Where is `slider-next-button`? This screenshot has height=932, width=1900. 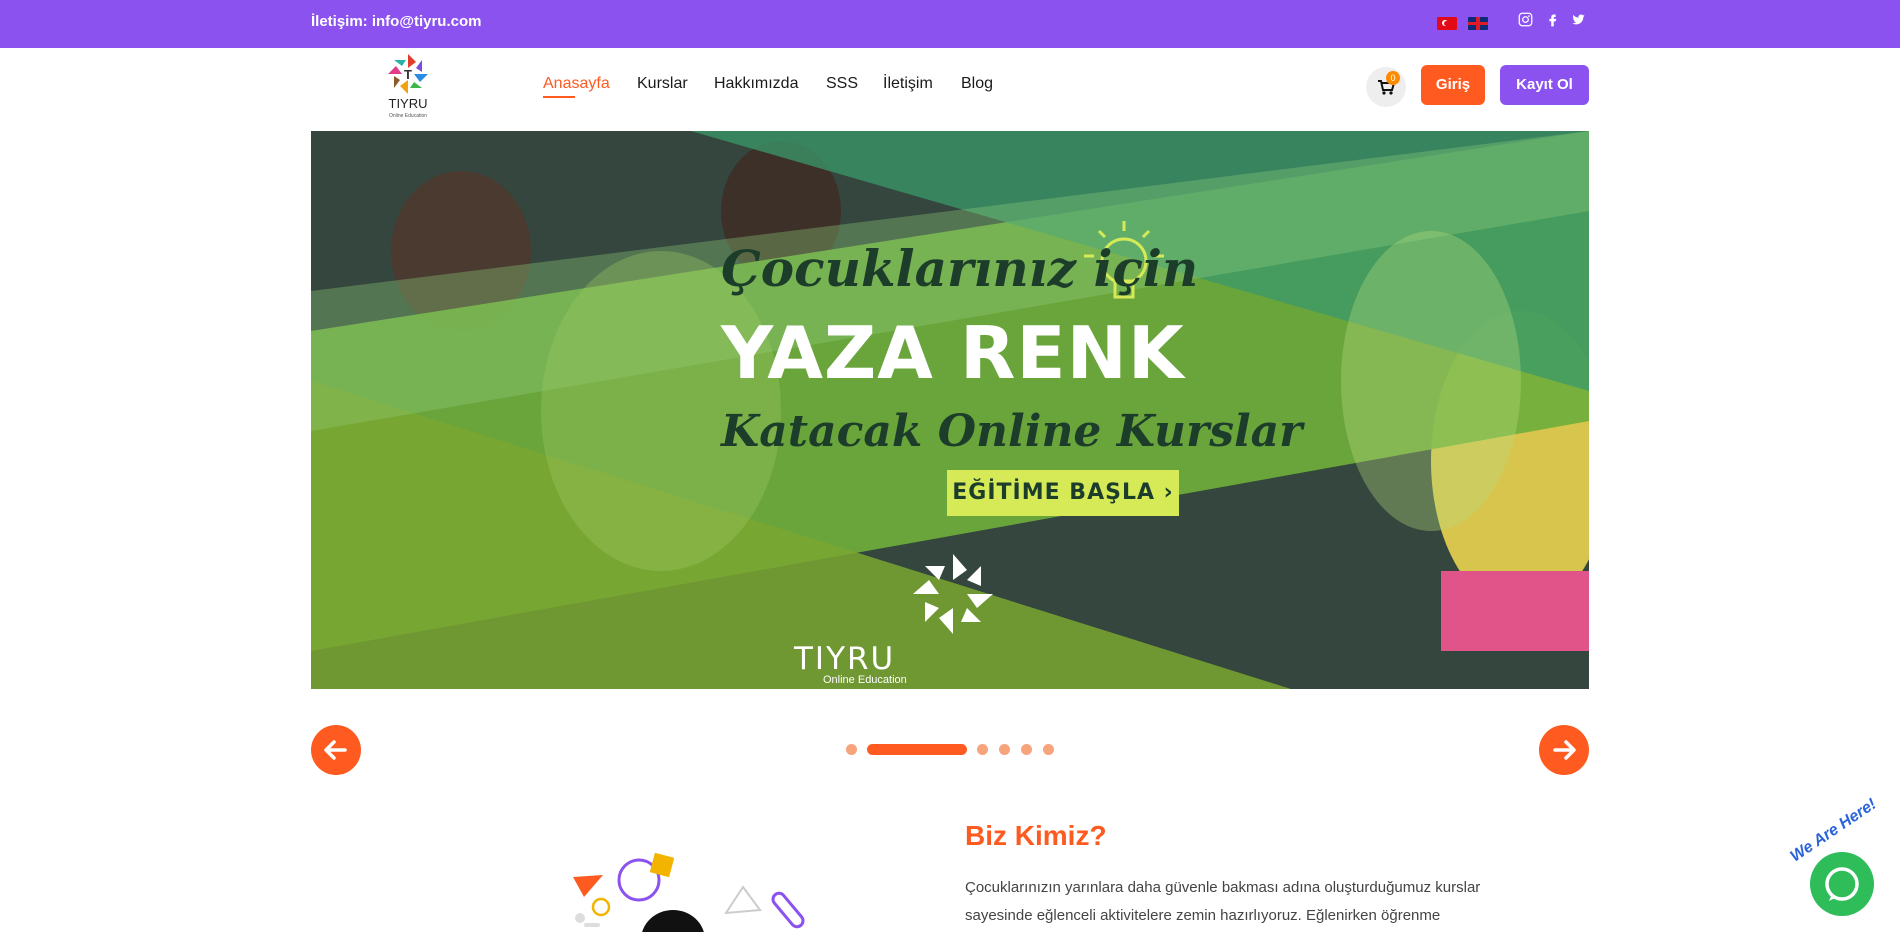 slider-next-button is located at coordinates (1564, 750).